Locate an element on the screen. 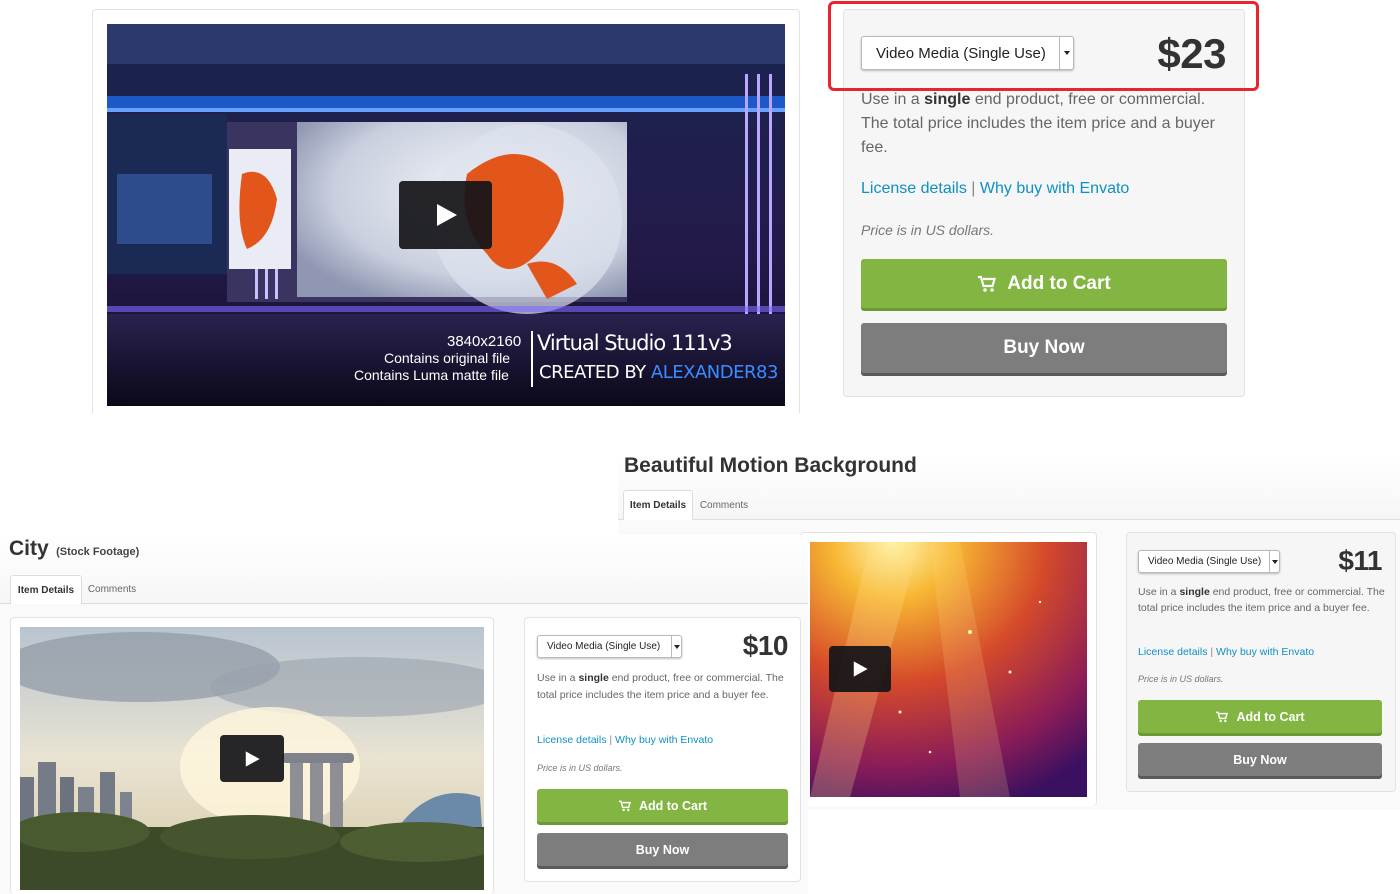  price-label: $23 is located at coordinates (1191, 53).